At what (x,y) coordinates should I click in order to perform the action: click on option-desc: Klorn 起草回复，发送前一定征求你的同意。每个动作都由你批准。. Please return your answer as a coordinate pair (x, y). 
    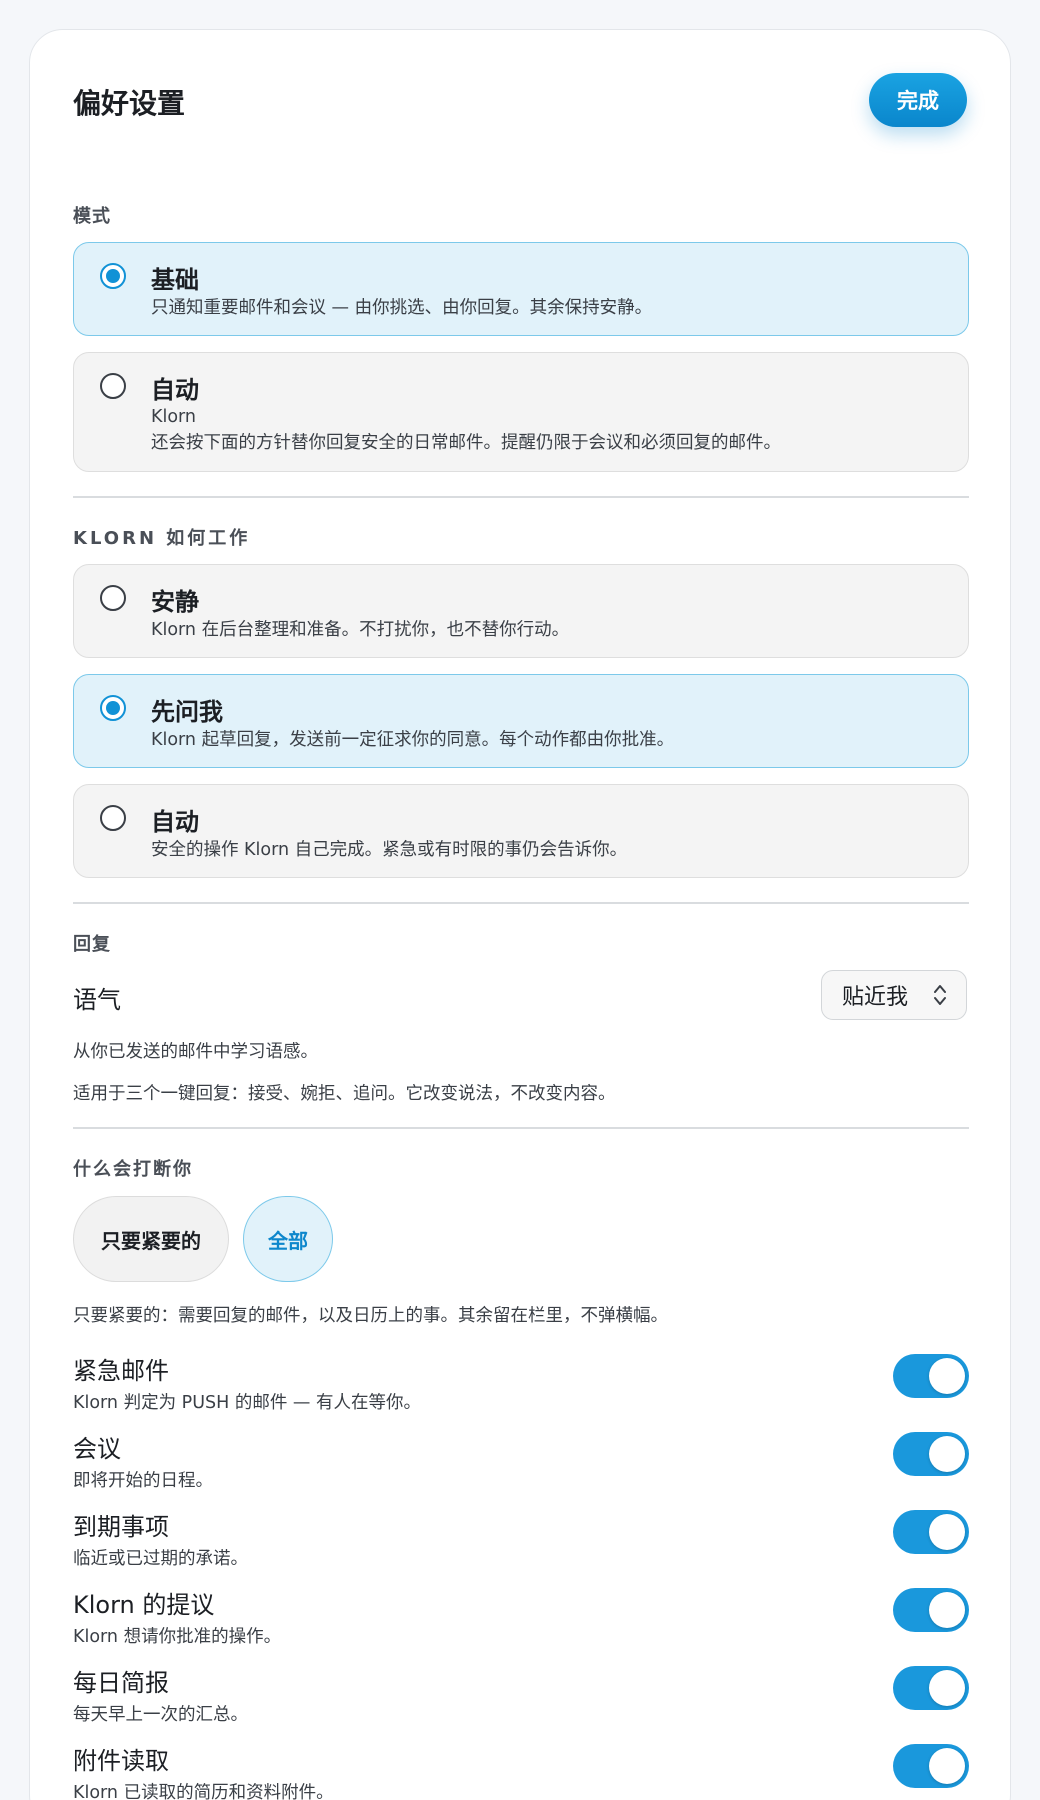
    Looking at the image, I should click on (413, 740).